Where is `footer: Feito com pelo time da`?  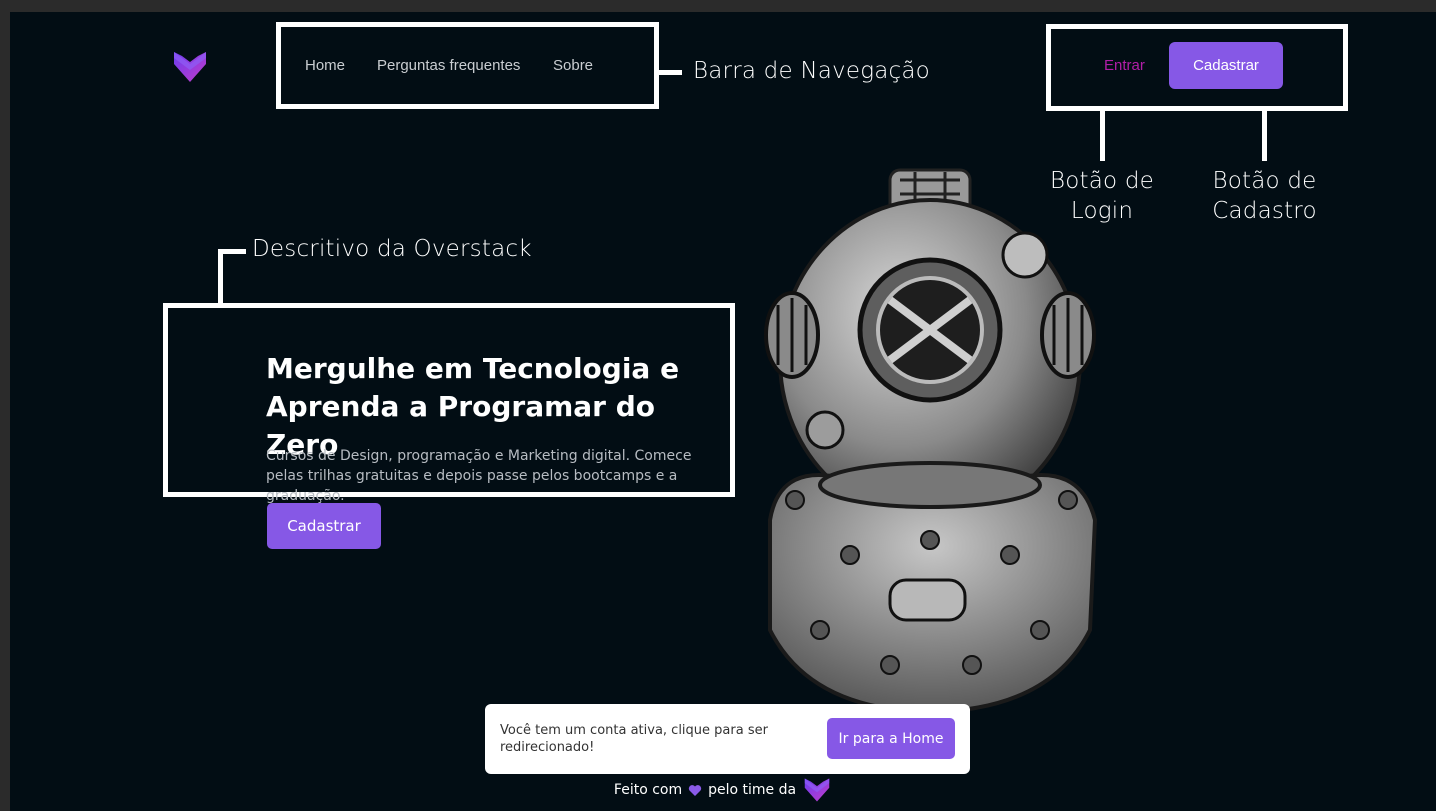 footer: Feito com pelo time da is located at coordinates (723, 790).